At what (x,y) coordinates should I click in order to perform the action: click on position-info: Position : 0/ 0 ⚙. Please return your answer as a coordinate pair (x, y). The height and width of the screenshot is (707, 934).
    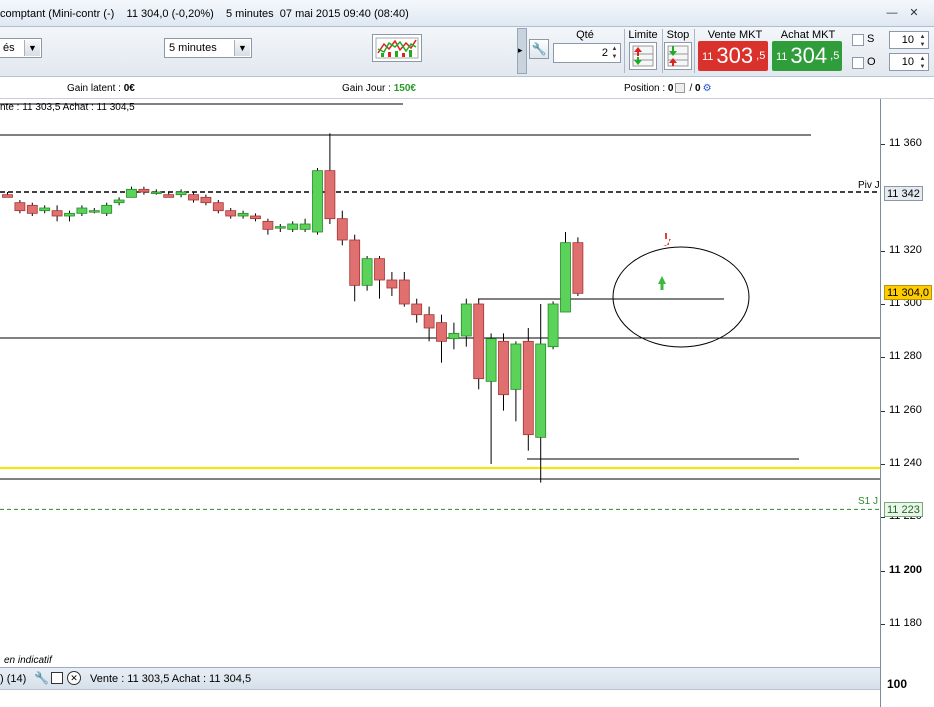
    Looking at the image, I should click on (668, 88).